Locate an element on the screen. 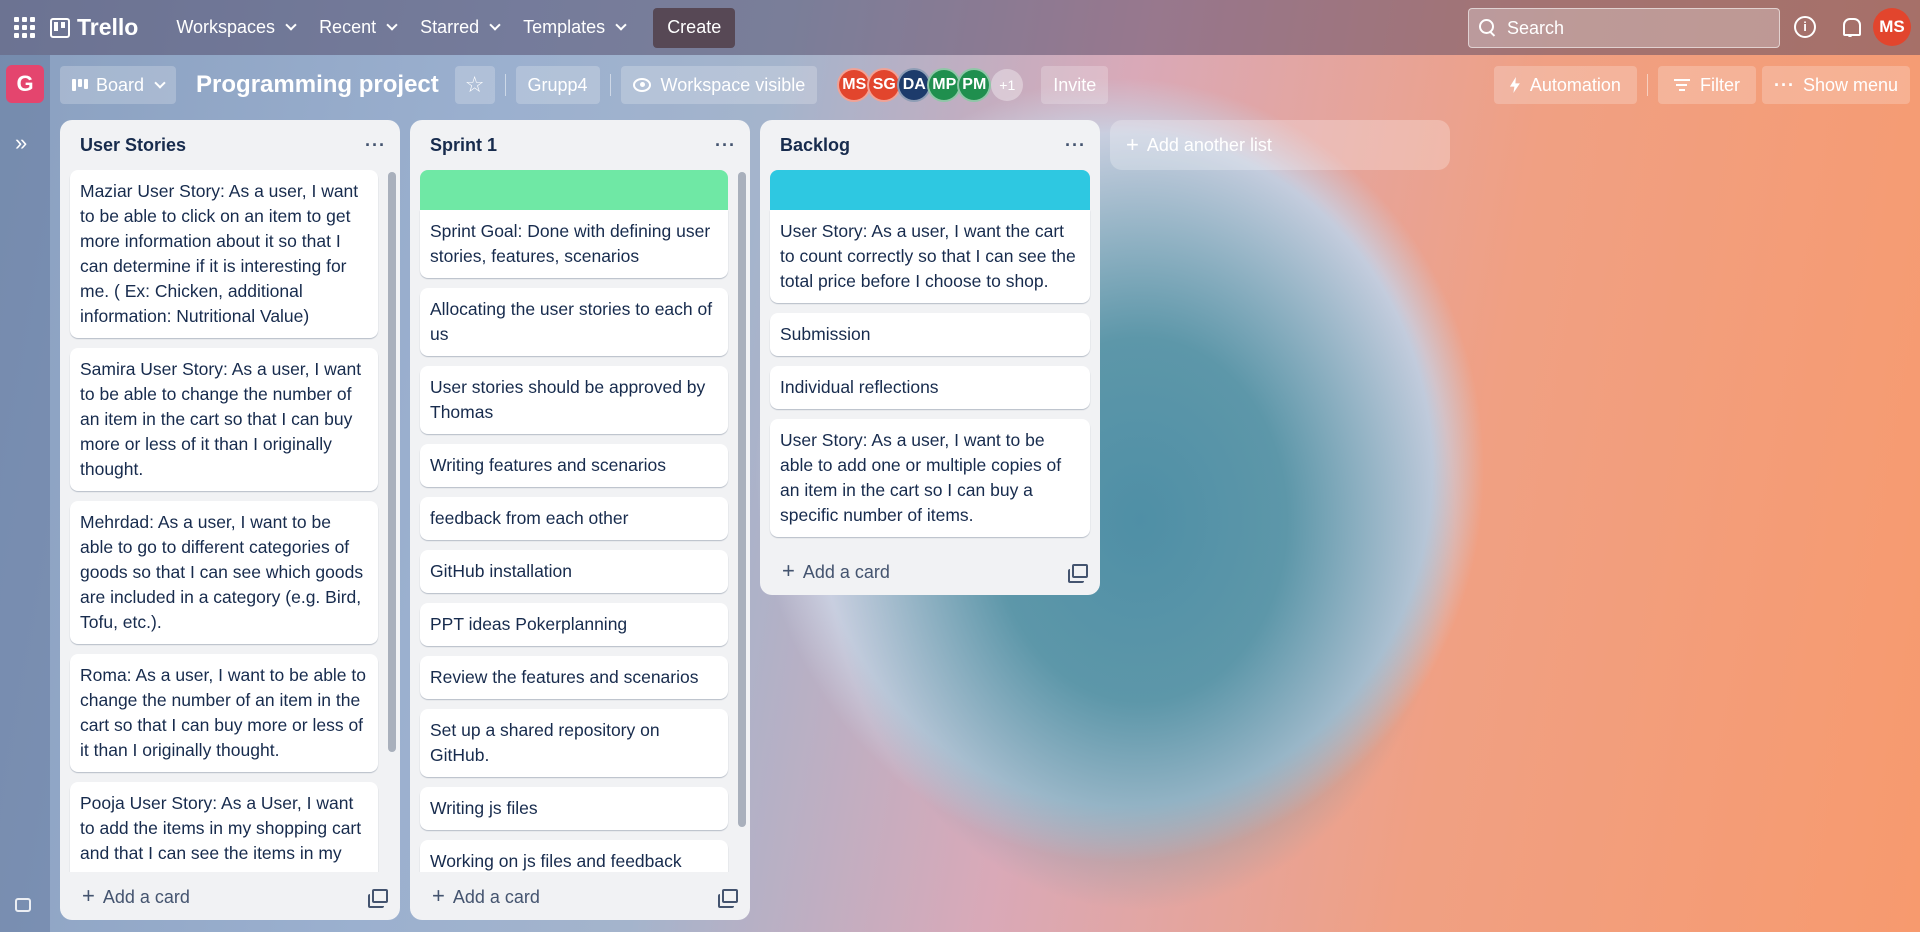 Image resolution: width=1920 pixels, height=932 pixels. visibility-button: Workspace visible is located at coordinates (719, 85).